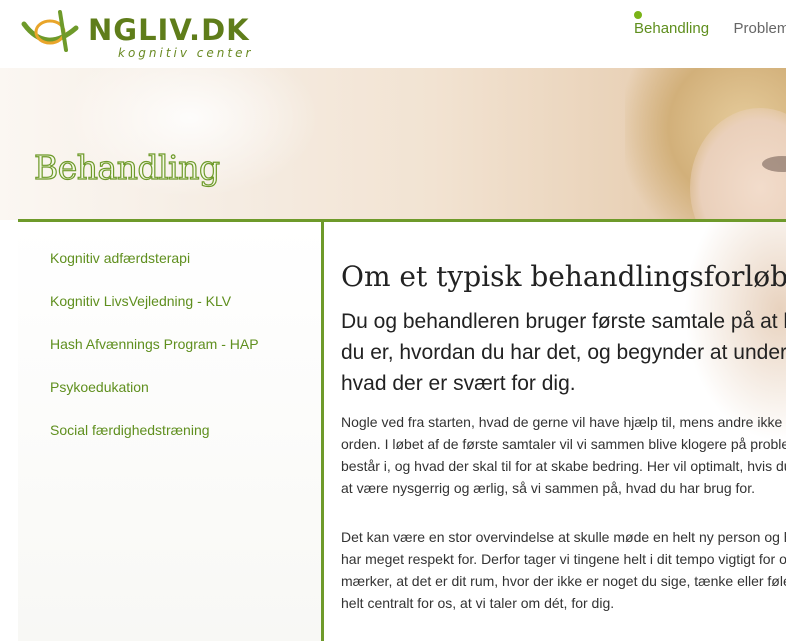  Describe the element at coordinates (154, 344) in the screenshot. I see `sidebar-item-hap: Hash Afvænnings Program - HAP` at that location.